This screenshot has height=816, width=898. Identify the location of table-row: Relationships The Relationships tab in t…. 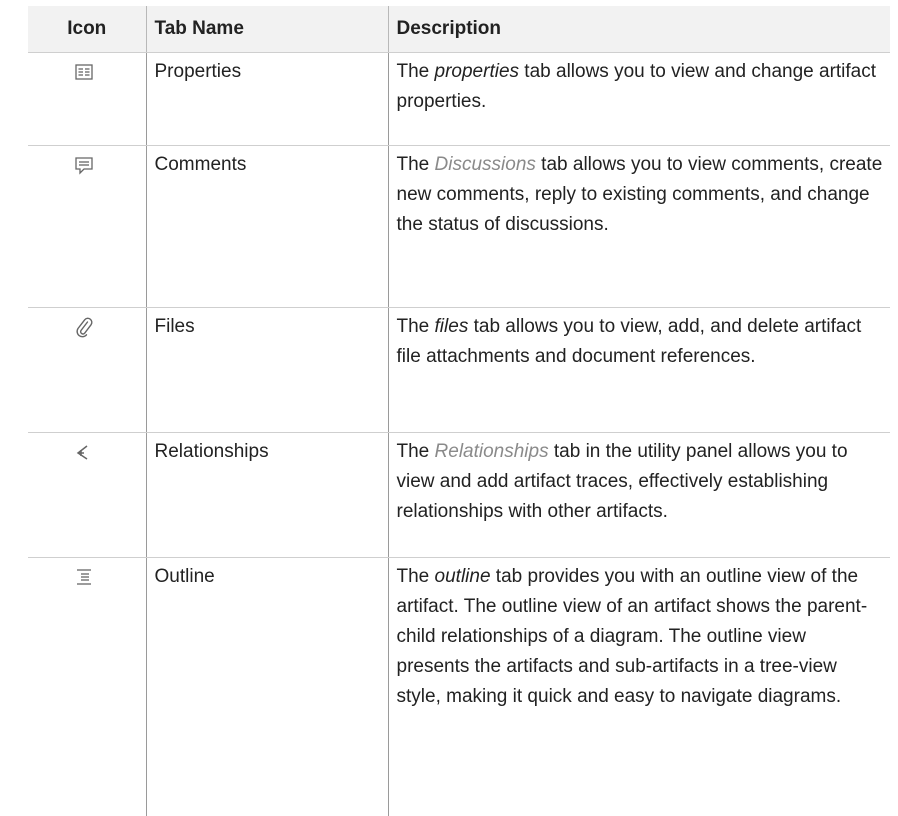
(459, 495).